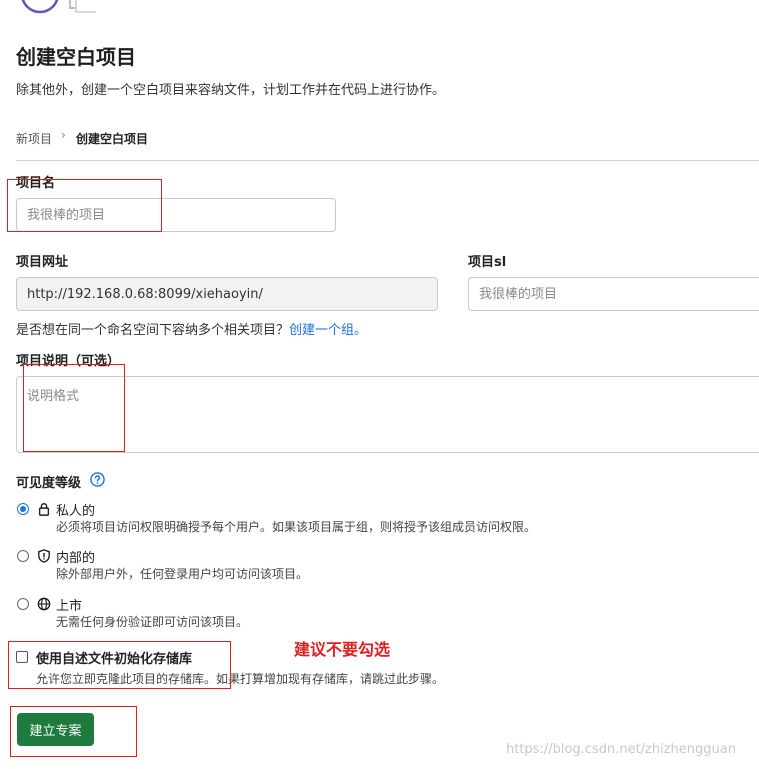 The height and width of the screenshot is (769, 759). I want to click on page-title: 创建空白项目, so click(76, 57).